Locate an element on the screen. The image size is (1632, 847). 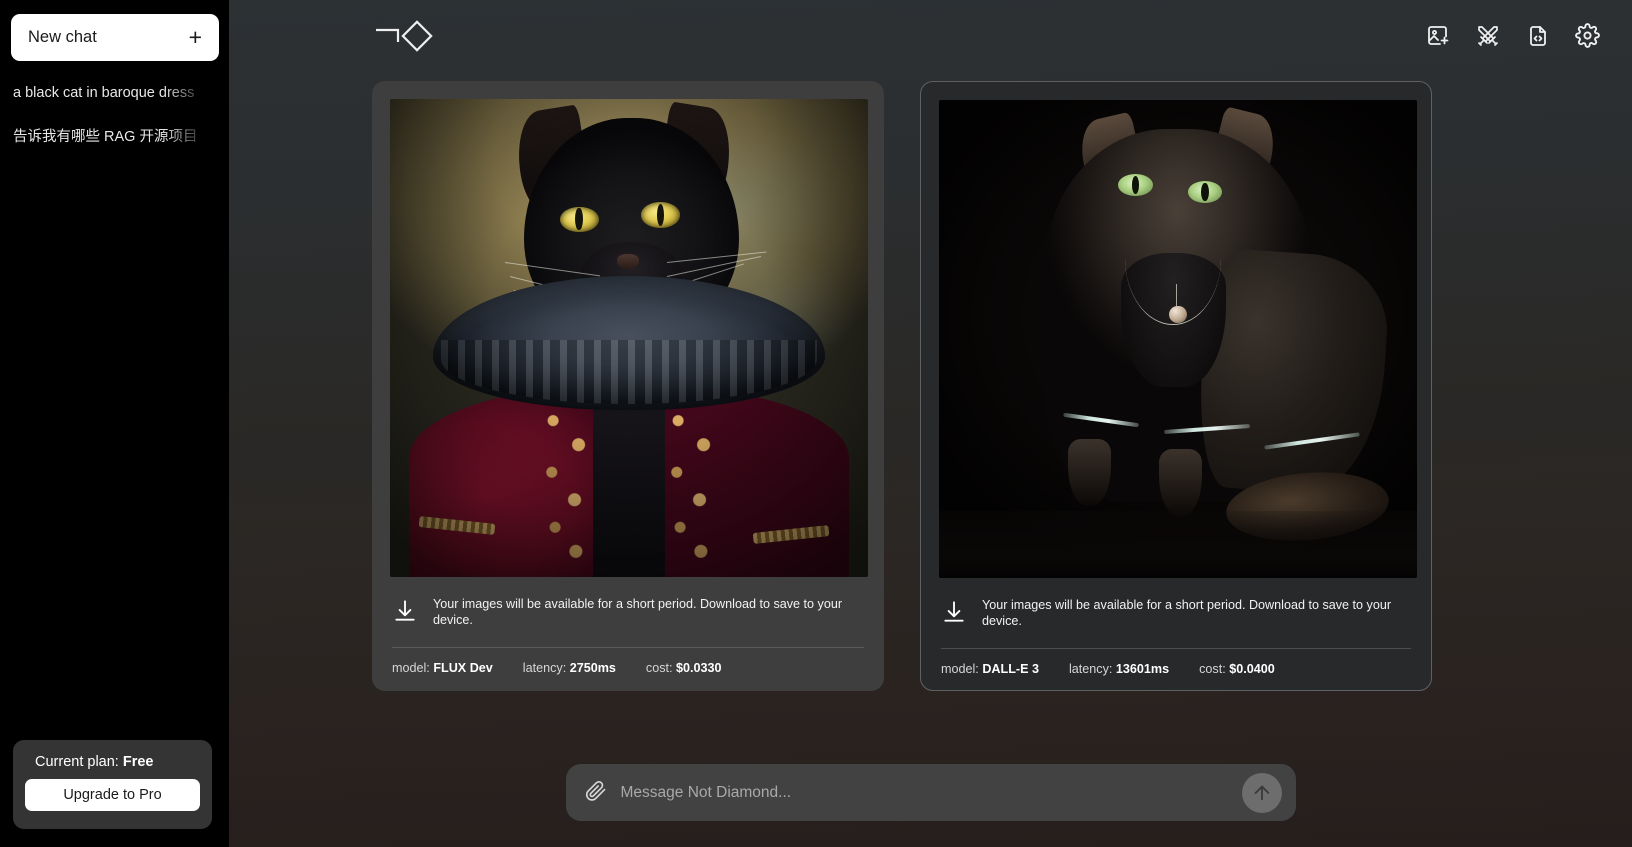
chat-history-item-title: 告诉我有哪些 RAG 开源项目 is located at coordinates (105, 136).